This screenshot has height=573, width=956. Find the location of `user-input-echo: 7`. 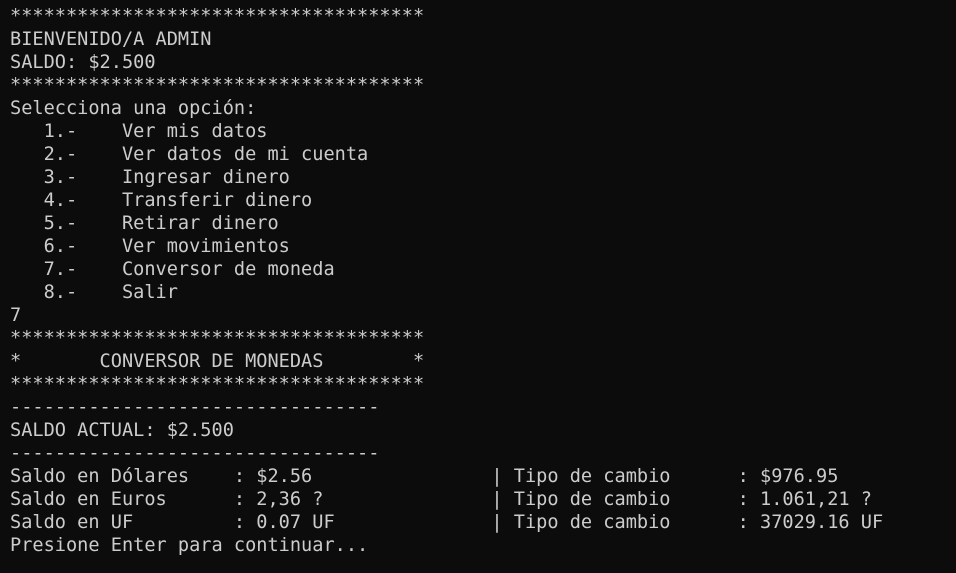

user-input-echo: 7 is located at coordinates (16, 315).